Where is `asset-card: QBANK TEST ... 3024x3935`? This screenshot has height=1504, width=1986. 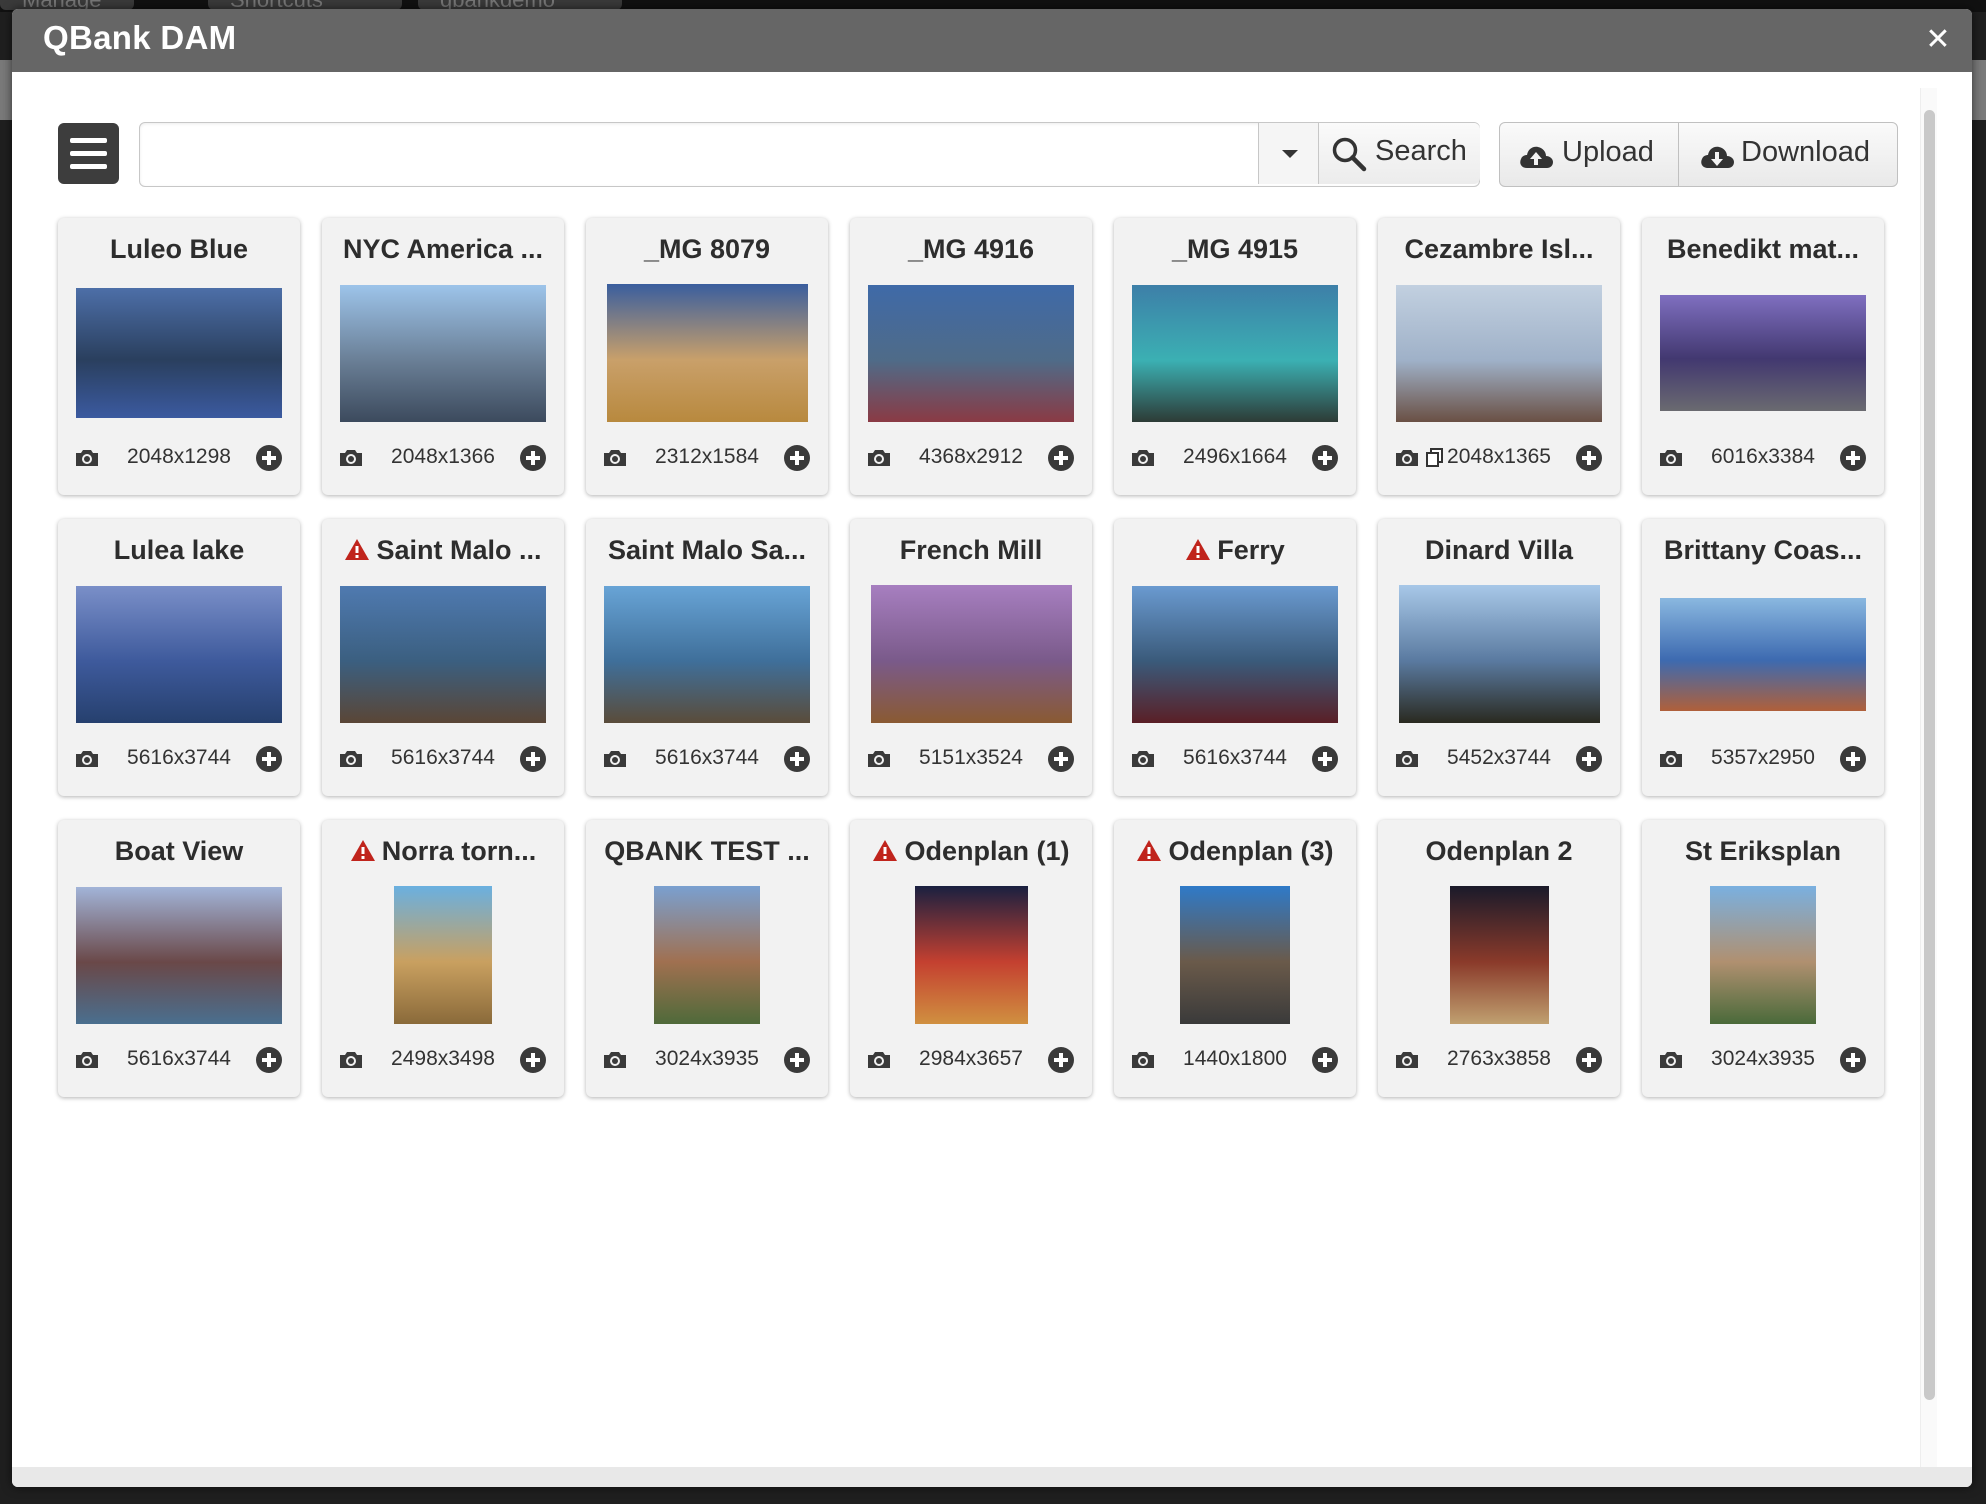 asset-card: QBANK TEST ... 3024x3935 is located at coordinates (707, 958).